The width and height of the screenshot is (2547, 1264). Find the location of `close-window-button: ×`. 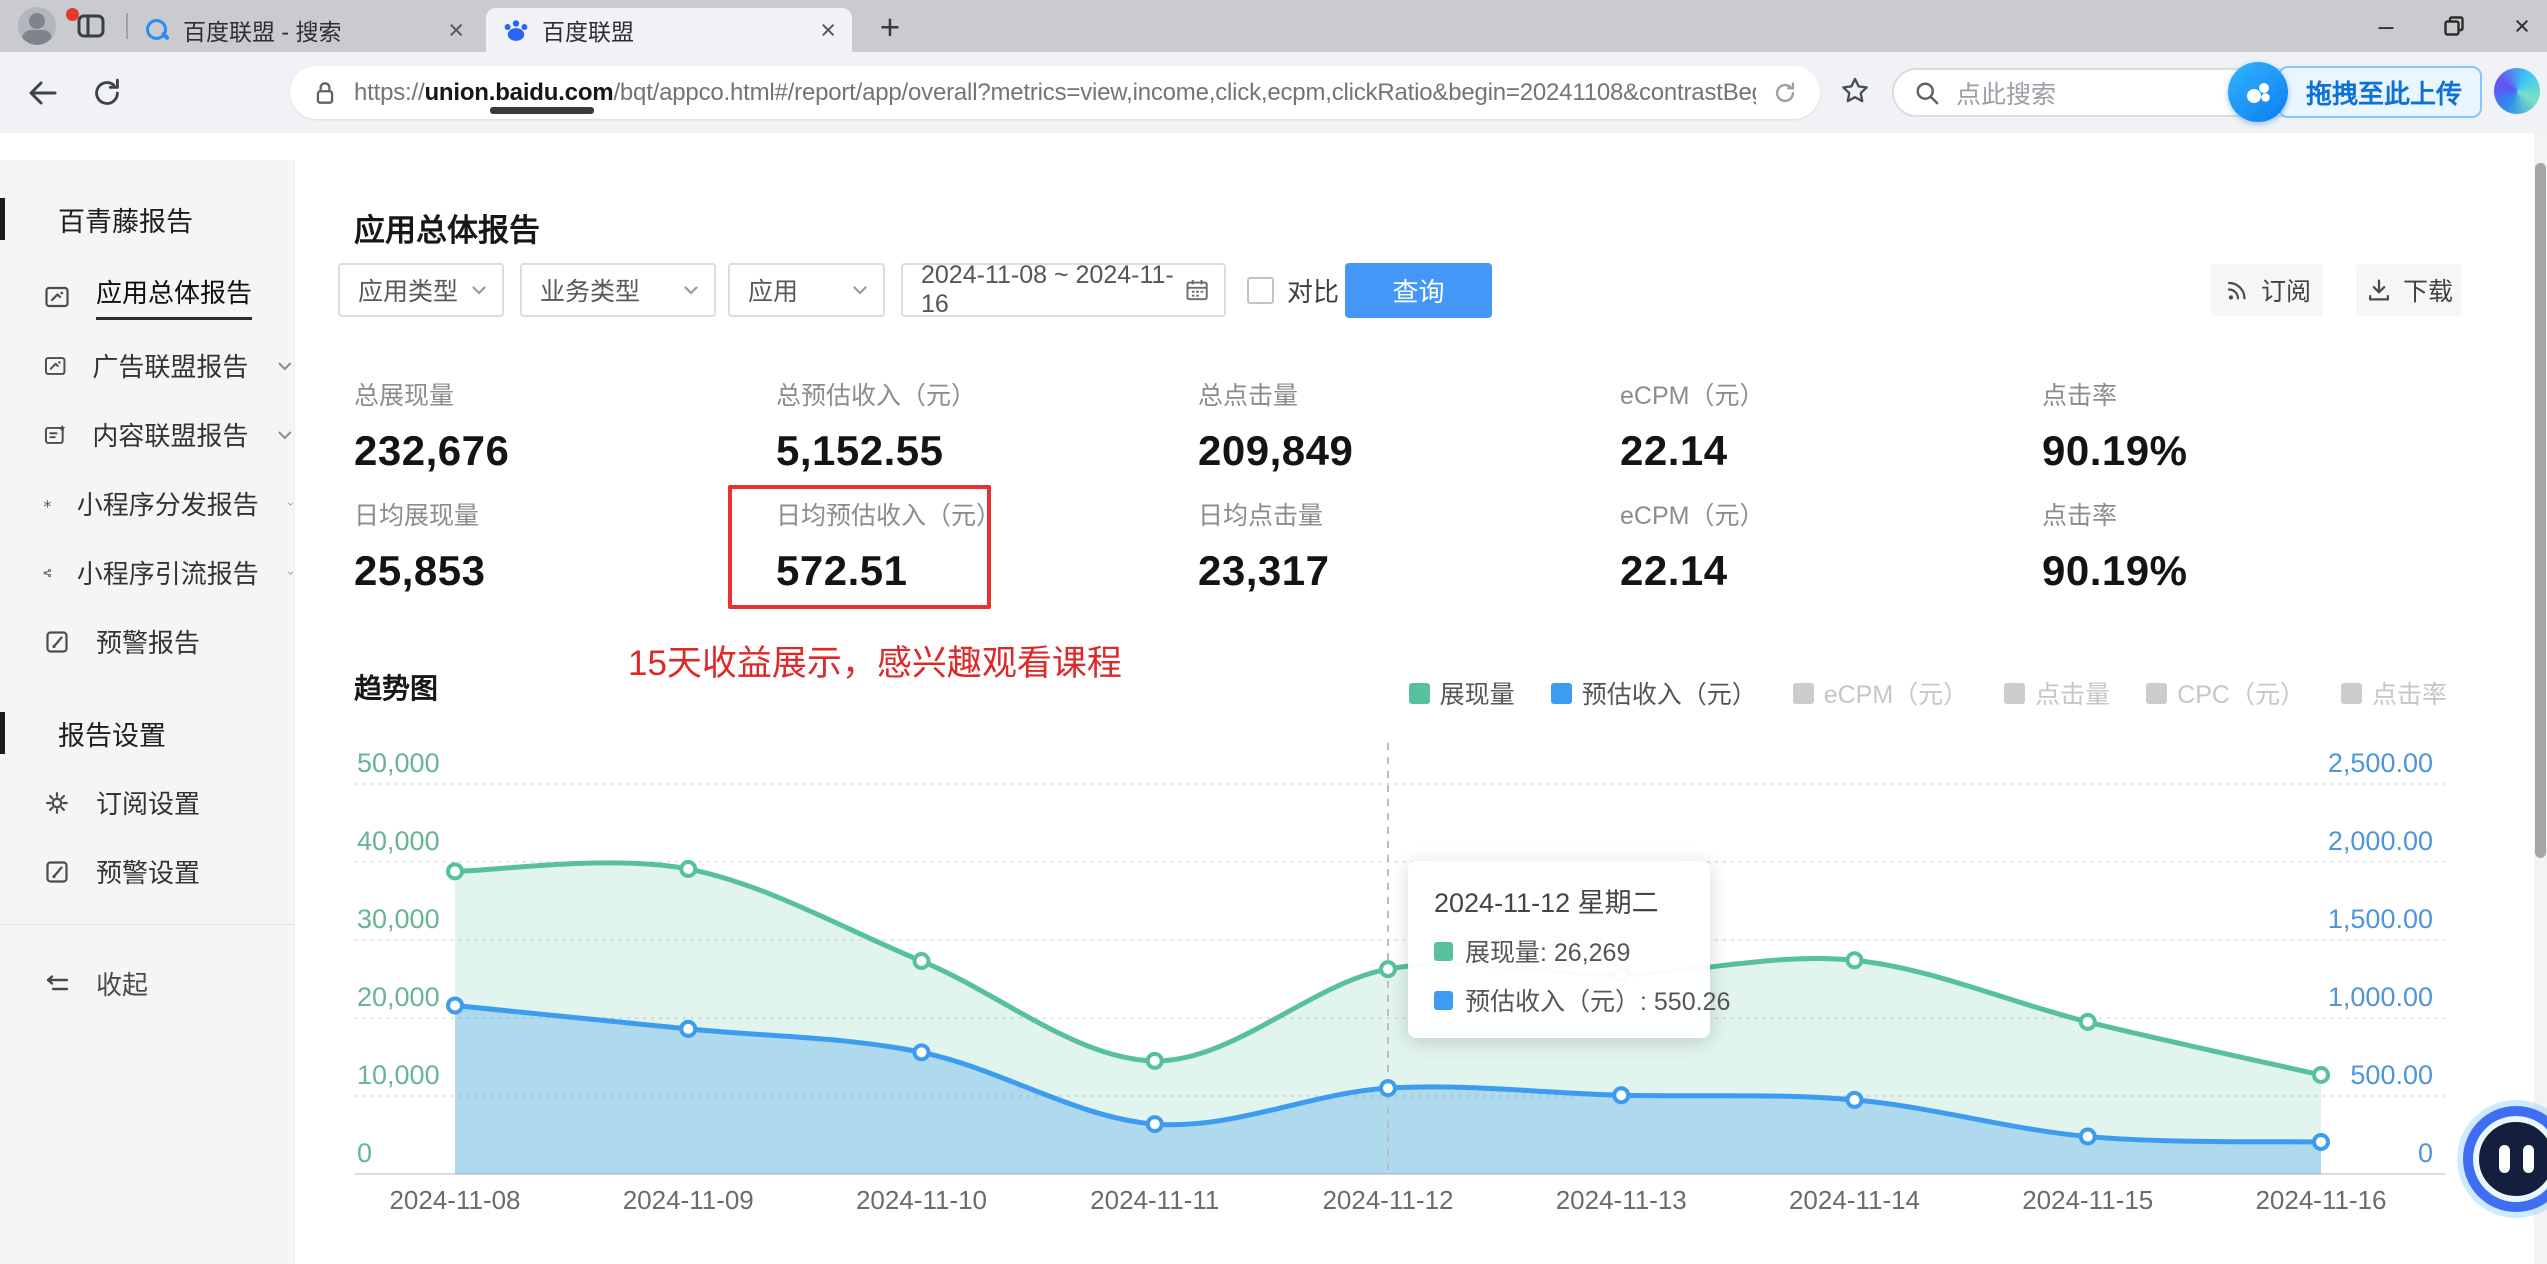

close-window-button: × is located at coordinates (2522, 26).